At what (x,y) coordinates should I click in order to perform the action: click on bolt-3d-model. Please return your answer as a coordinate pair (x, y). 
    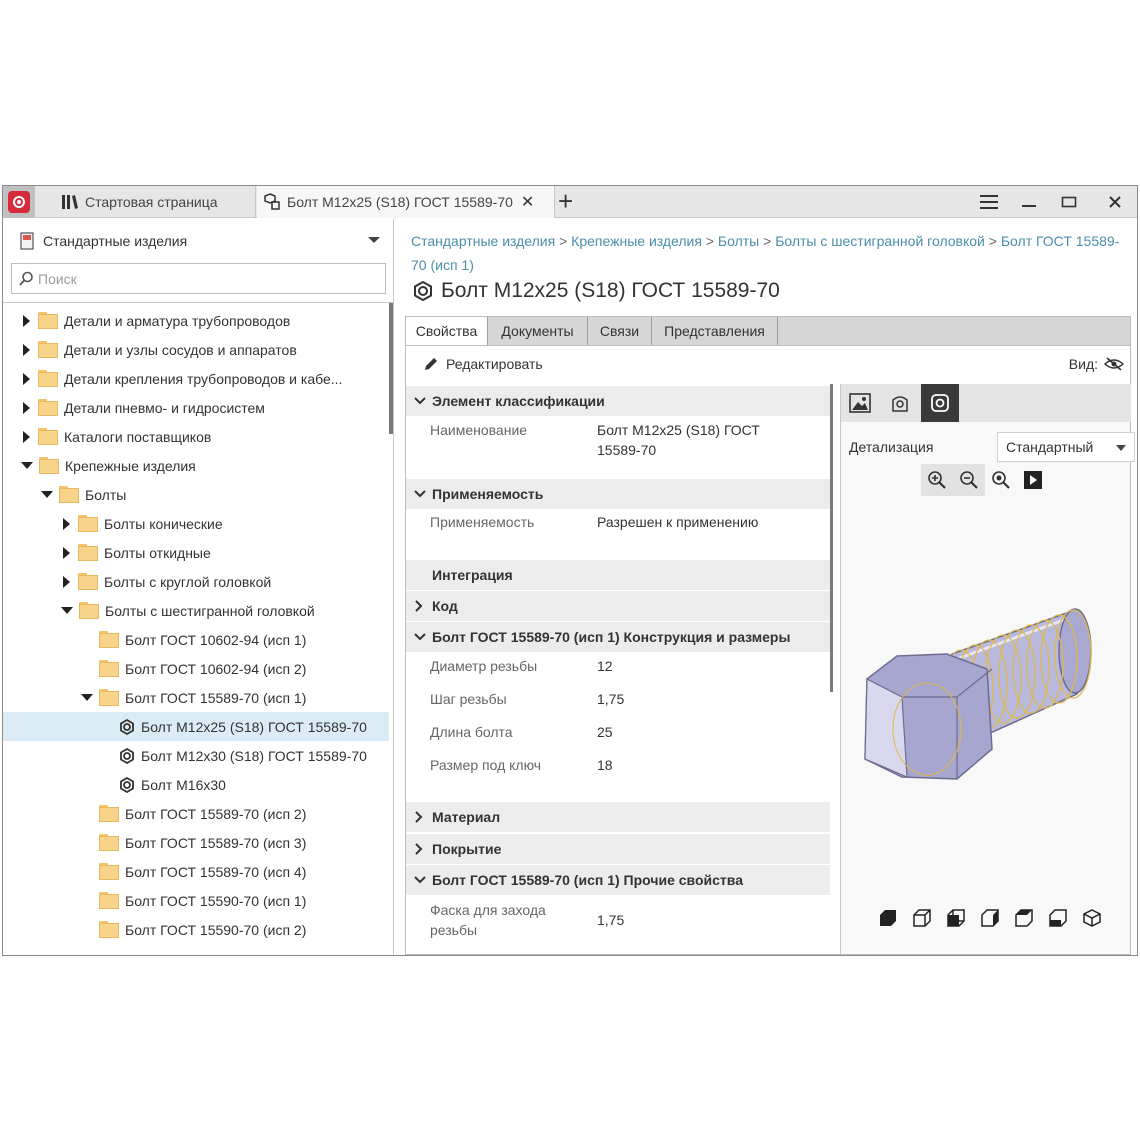
    Looking at the image, I should click on (982, 705).